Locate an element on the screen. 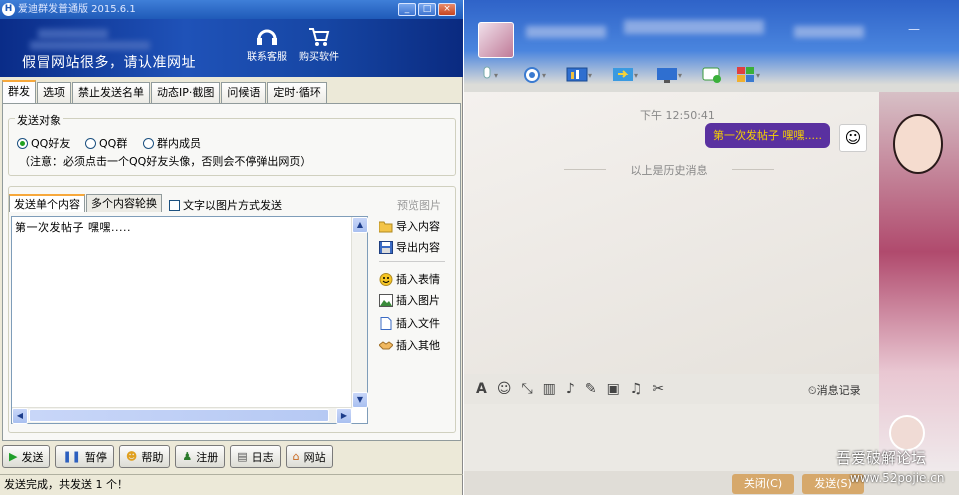 The width and height of the screenshot is (959, 495). pause-button: ❚❚ 暂停 is located at coordinates (84, 456).